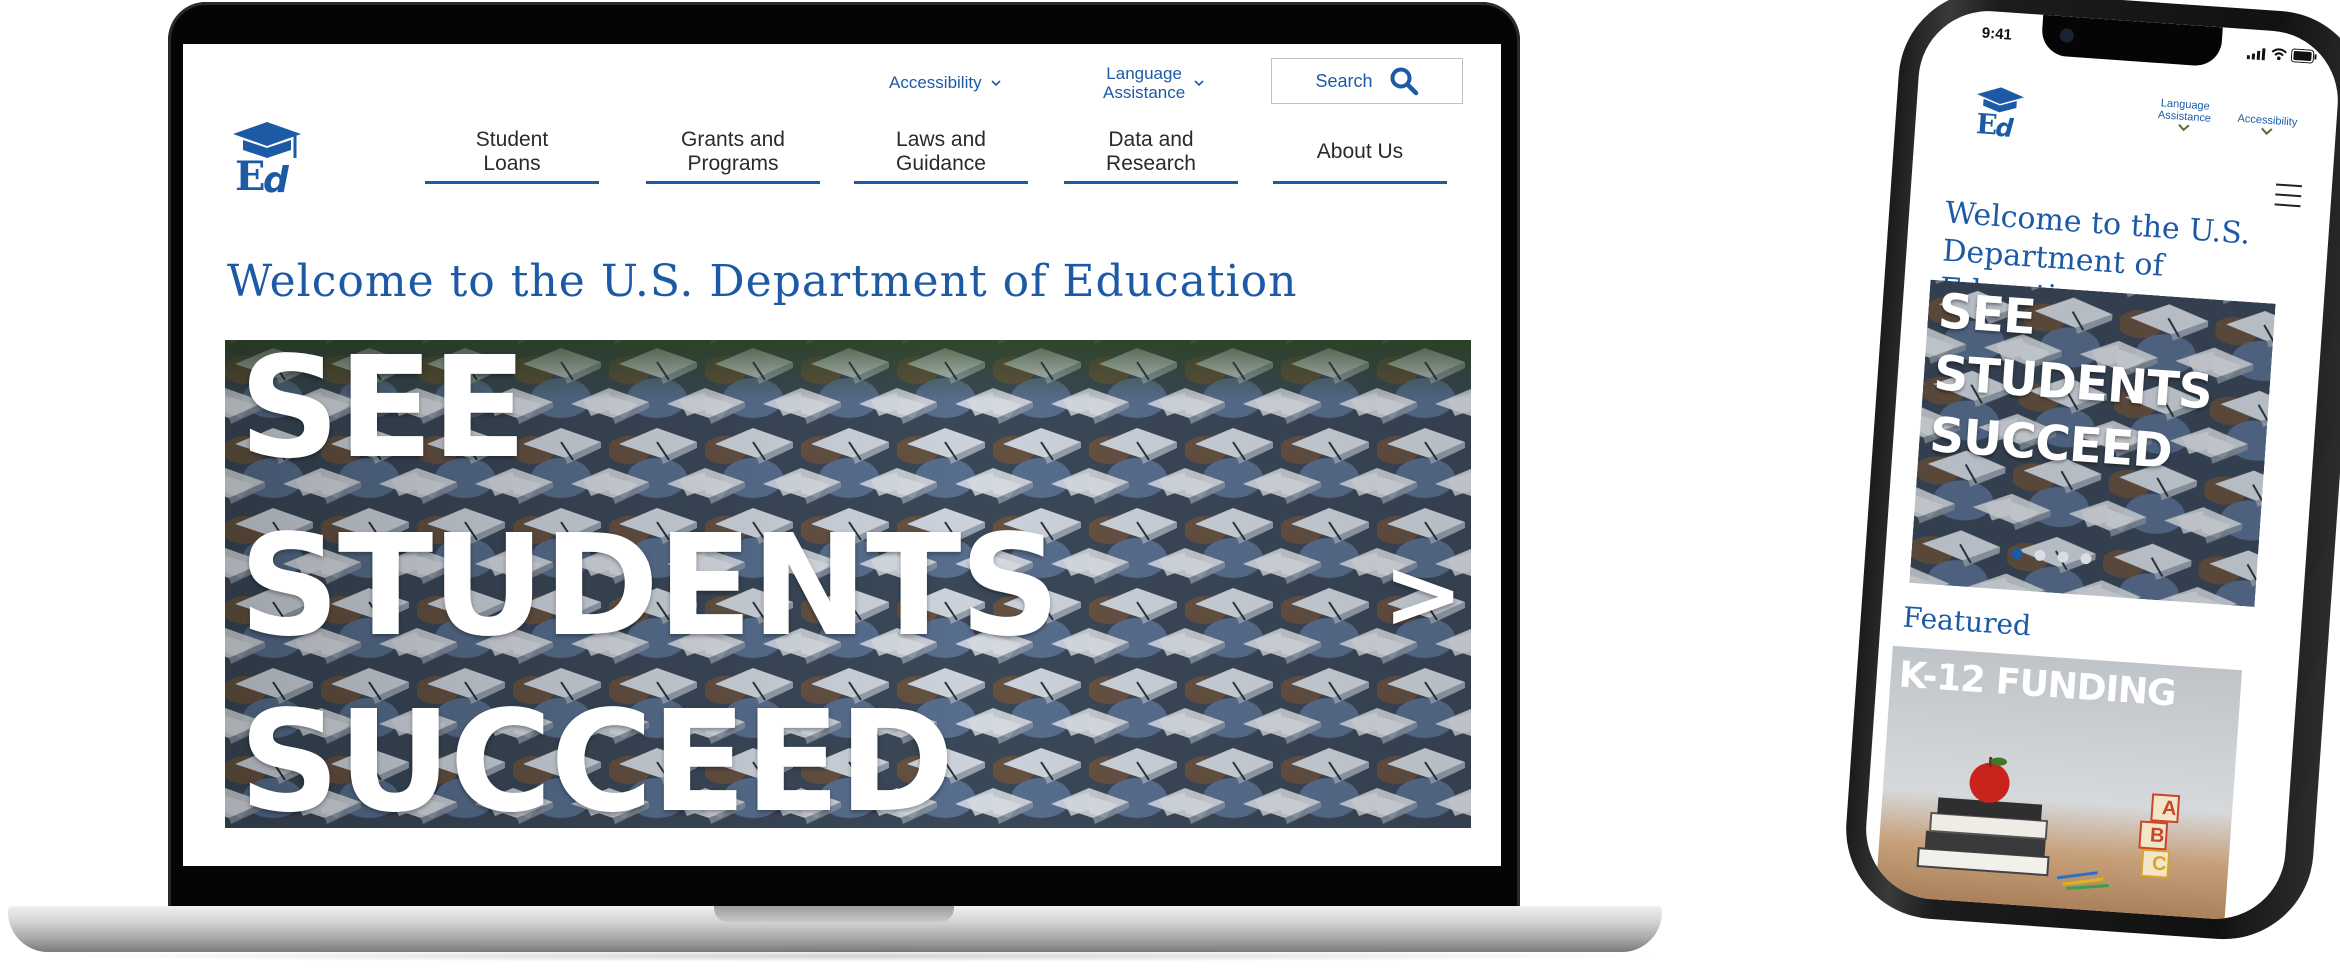  What do you see at coordinates (2279, 54) in the screenshot?
I see `wifi-icon` at bounding box center [2279, 54].